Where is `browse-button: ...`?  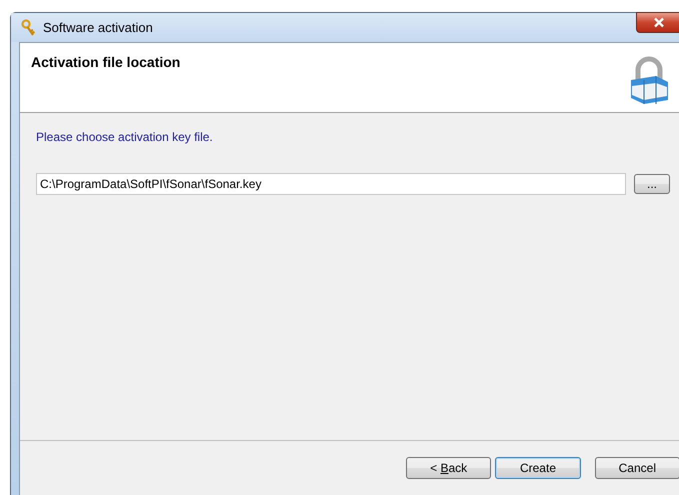 browse-button: ... is located at coordinates (652, 184).